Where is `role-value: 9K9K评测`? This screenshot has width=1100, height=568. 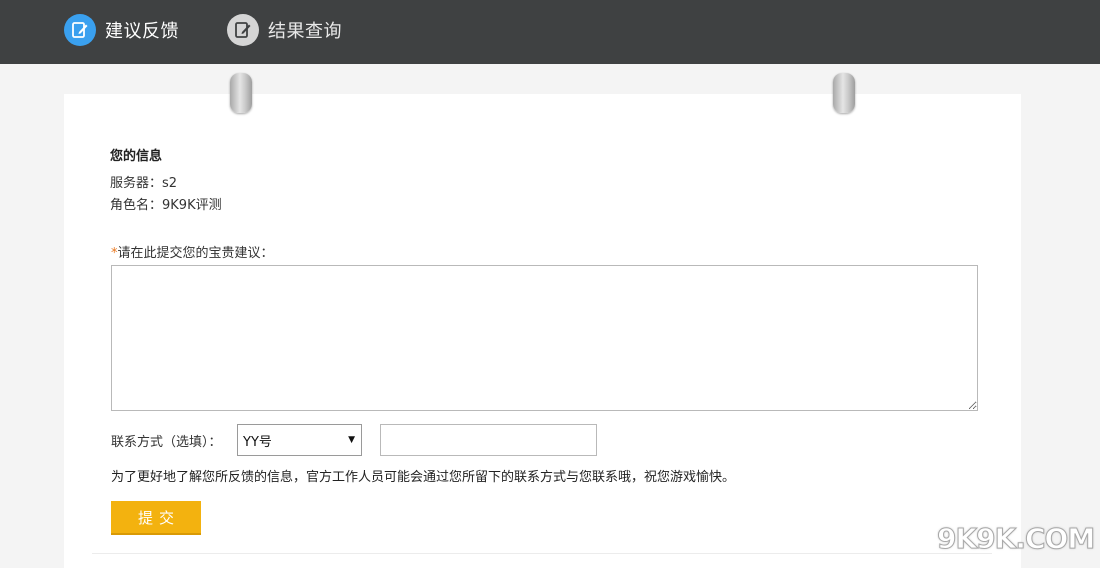
role-value: 9K9K评测 is located at coordinates (192, 205).